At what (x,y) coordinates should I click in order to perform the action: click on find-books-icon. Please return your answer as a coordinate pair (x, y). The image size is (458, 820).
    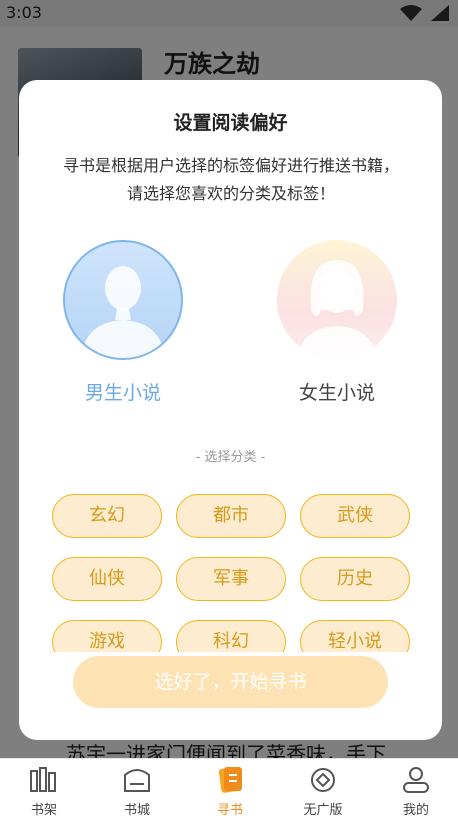
    Looking at the image, I should click on (230, 780).